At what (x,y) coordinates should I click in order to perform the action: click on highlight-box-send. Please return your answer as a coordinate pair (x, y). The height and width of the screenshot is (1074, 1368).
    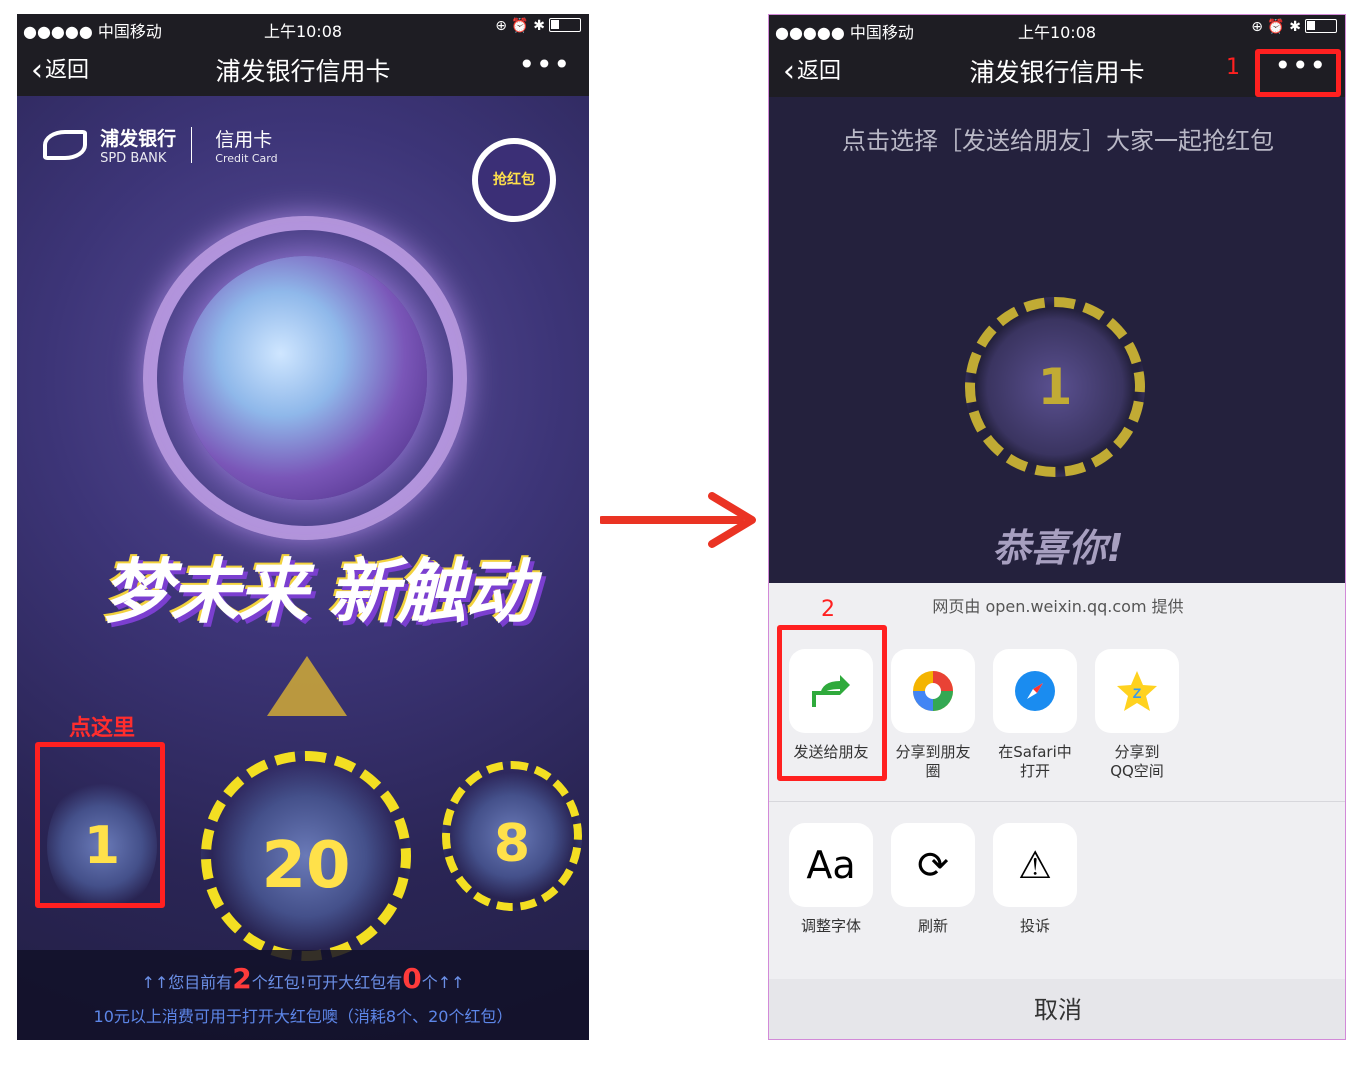
    Looking at the image, I should click on (832, 703).